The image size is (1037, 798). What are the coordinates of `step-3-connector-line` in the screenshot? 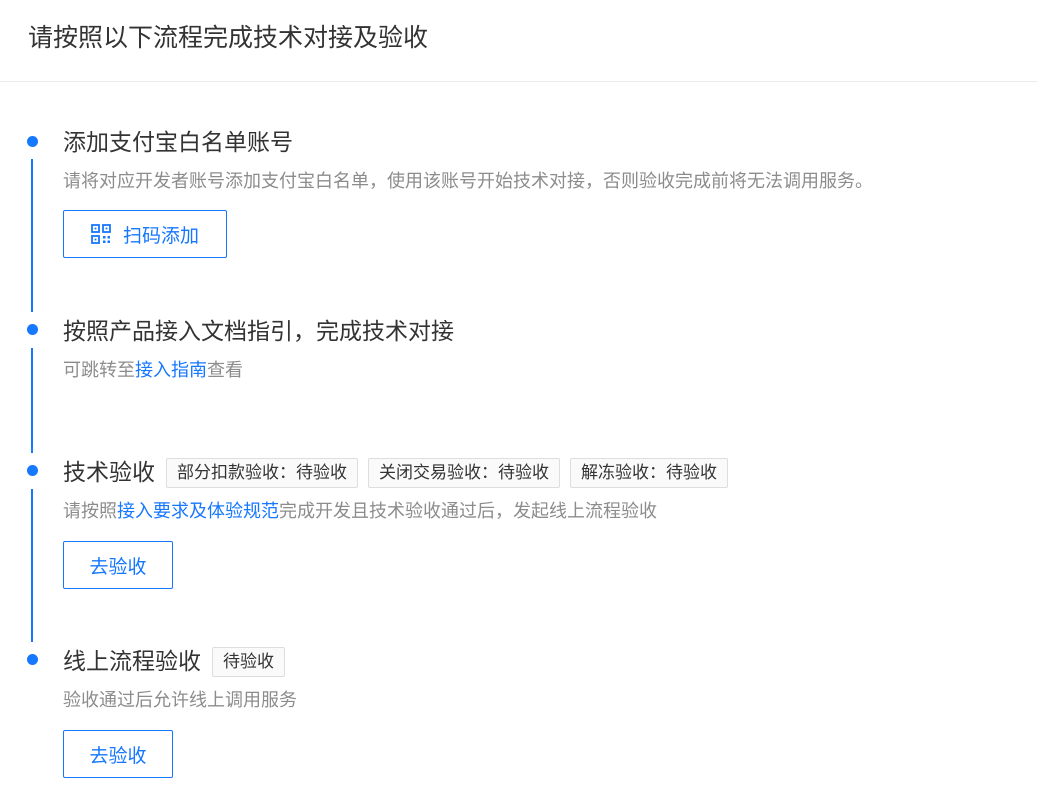 It's located at (32, 565).